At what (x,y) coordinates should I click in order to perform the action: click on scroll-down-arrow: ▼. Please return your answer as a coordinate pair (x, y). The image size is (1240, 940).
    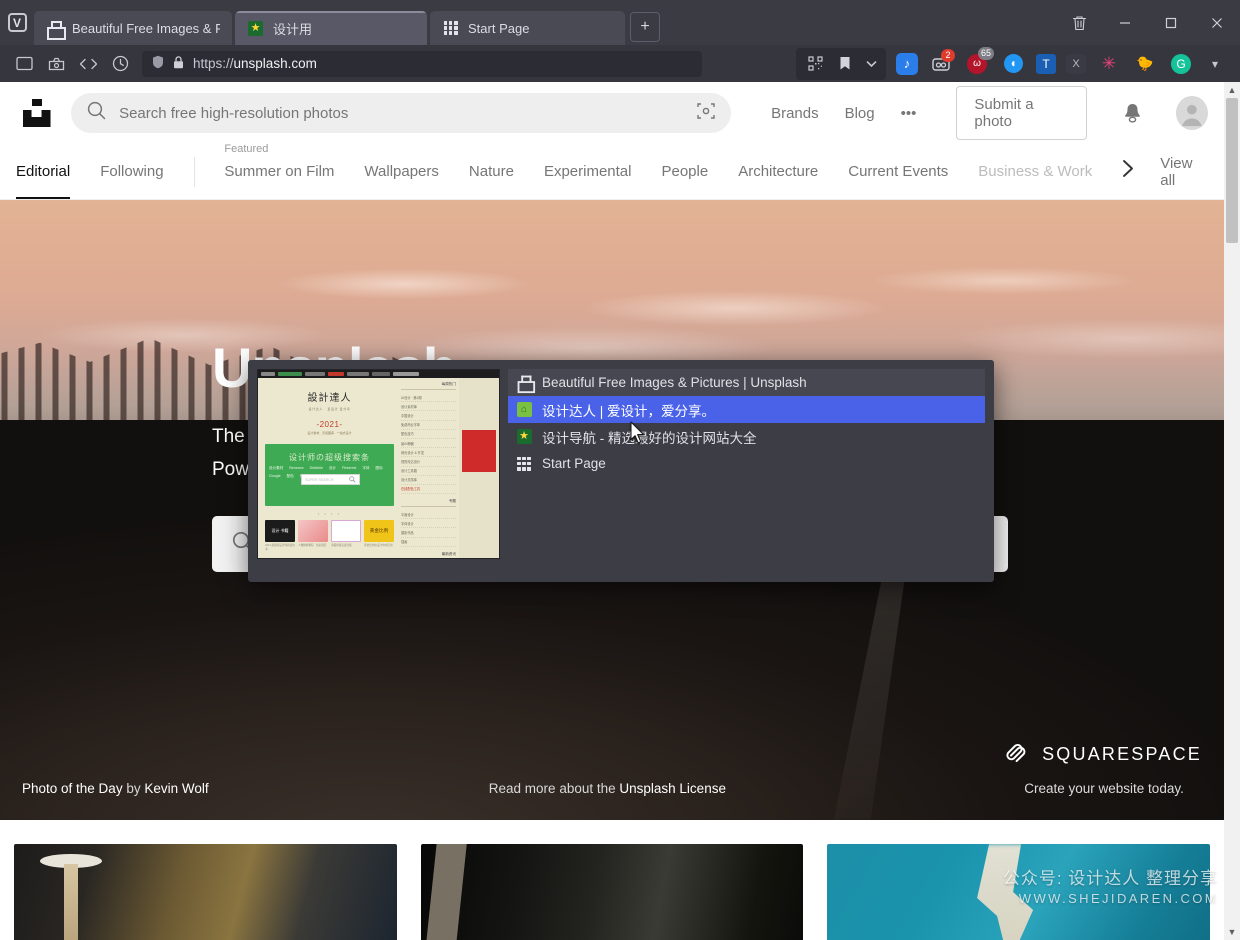
    Looking at the image, I should click on (1232, 932).